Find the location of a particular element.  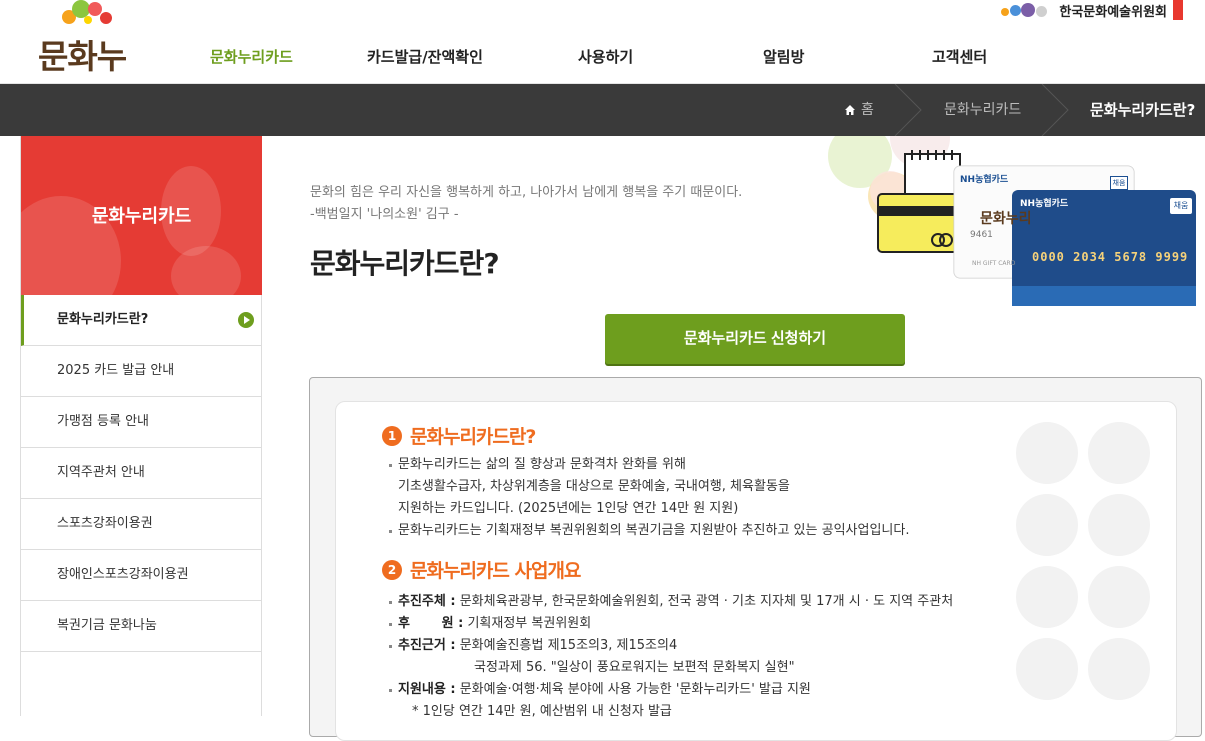

org-link: 한국문화예술위원회 is located at coordinates (1092, 10).